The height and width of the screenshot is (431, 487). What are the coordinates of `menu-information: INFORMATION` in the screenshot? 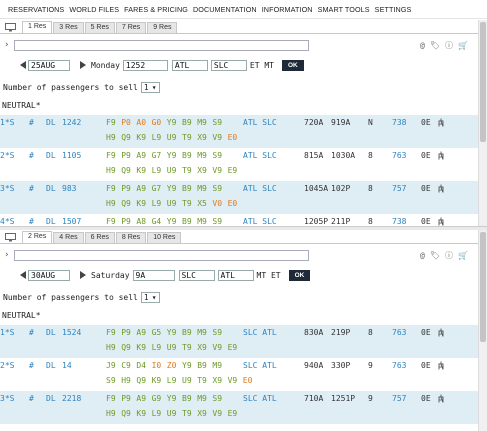 It's located at (287, 9).